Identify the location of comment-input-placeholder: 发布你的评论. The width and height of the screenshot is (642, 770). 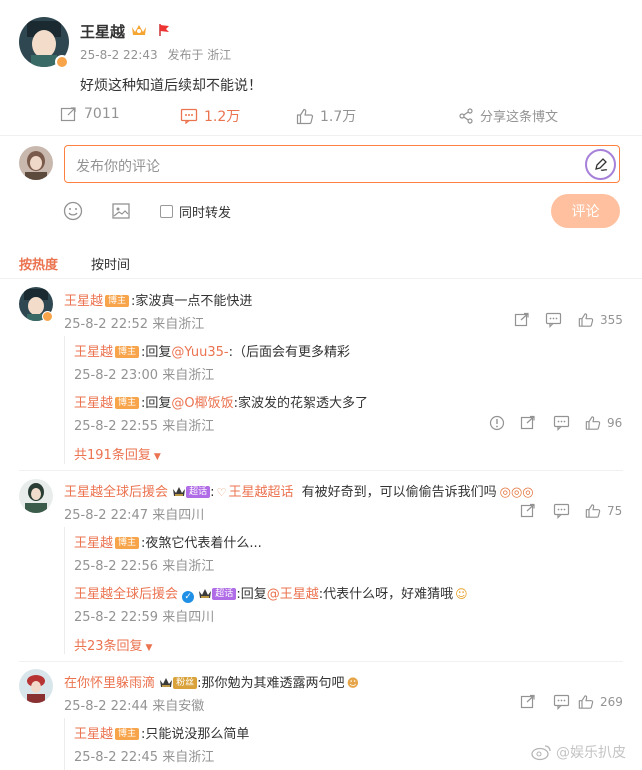
(118, 167).